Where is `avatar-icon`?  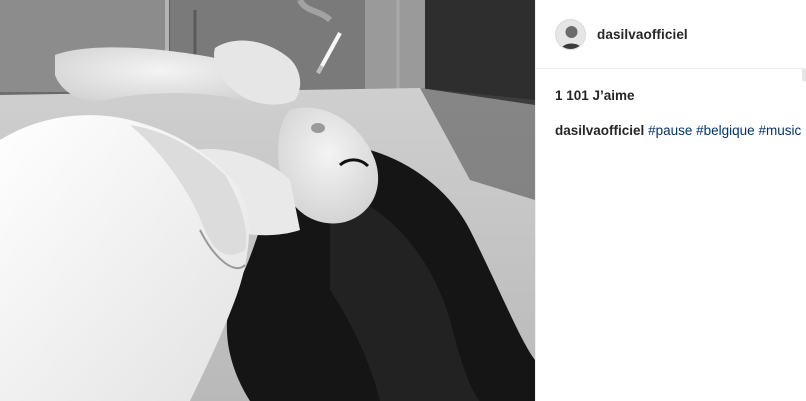
avatar-icon is located at coordinates (570, 34).